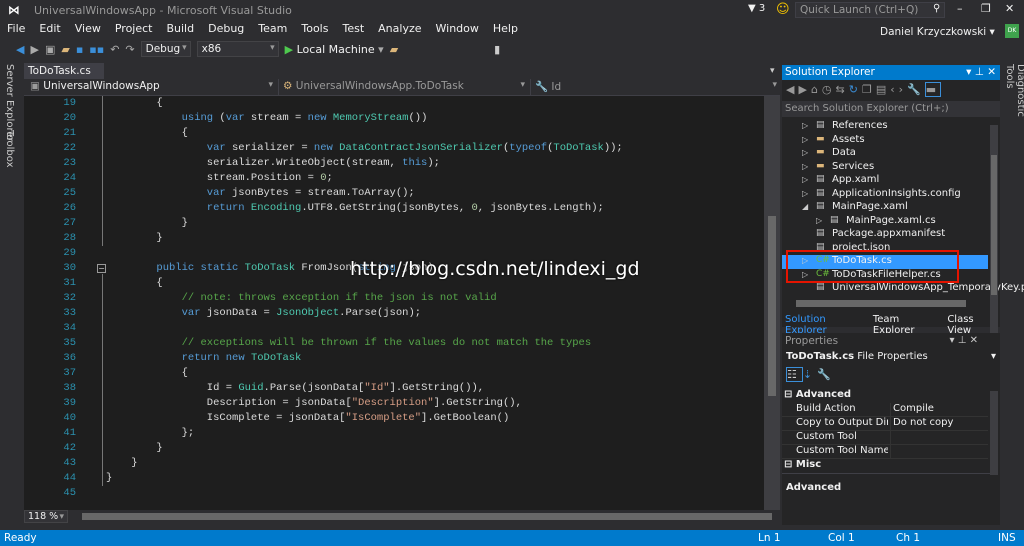 The height and width of the screenshot is (546, 1024). What do you see at coordinates (403, 87) in the screenshot?
I see `type-dropdown: ⚙ UniversalWindowsApp.ToDoTask` at bounding box center [403, 87].